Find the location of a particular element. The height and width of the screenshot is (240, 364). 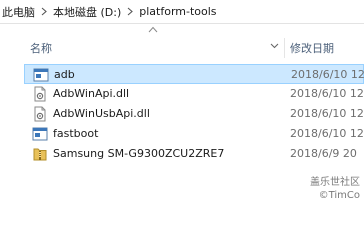

sort-ascending-icon is located at coordinates (153, 29).